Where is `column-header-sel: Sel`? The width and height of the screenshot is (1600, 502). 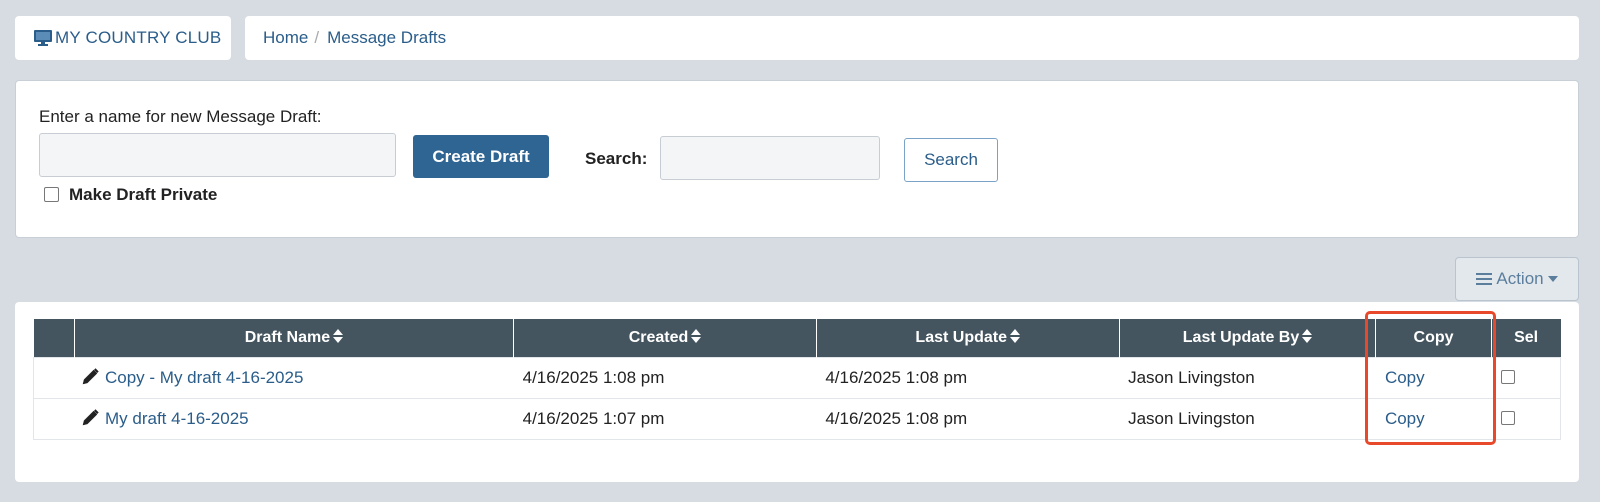 column-header-sel: Sel is located at coordinates (1525, 338).